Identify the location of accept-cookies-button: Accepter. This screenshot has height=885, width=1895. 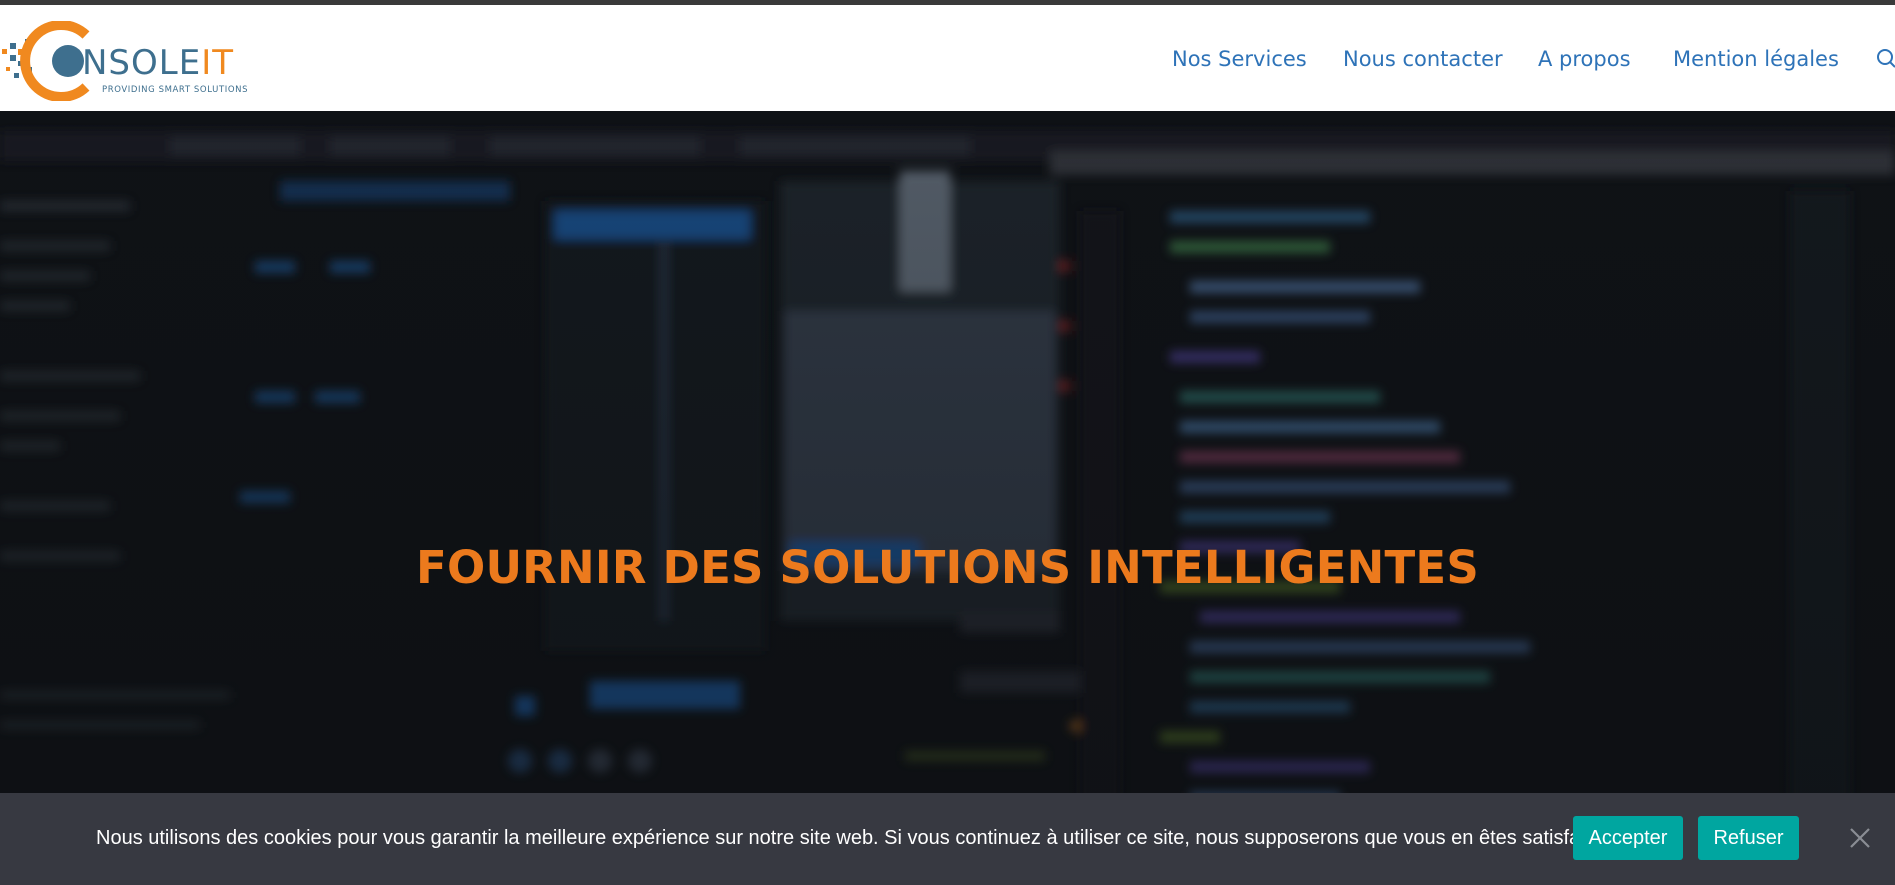
(1628, 838).